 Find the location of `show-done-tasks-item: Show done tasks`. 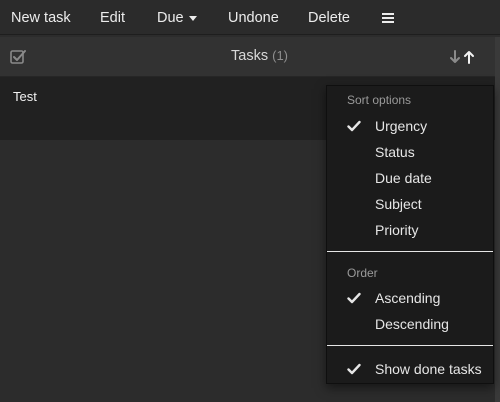

show-done-tasks-item: Show done tasks is located at coordinates (410, 369).